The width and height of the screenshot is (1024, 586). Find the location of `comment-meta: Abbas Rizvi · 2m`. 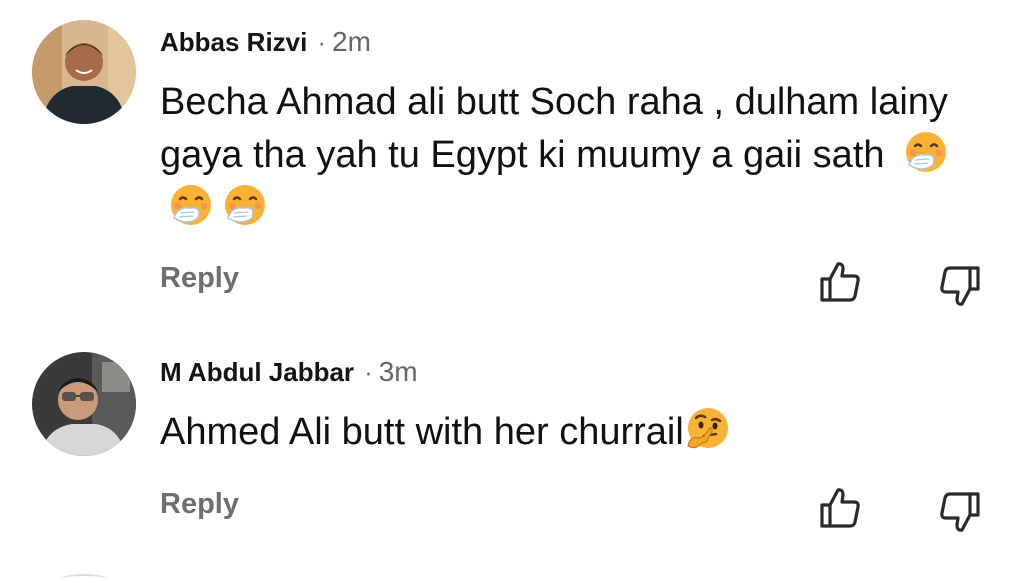

comment-meta: Abbas Rizvi · 2m is located at coordinates (265, 42).